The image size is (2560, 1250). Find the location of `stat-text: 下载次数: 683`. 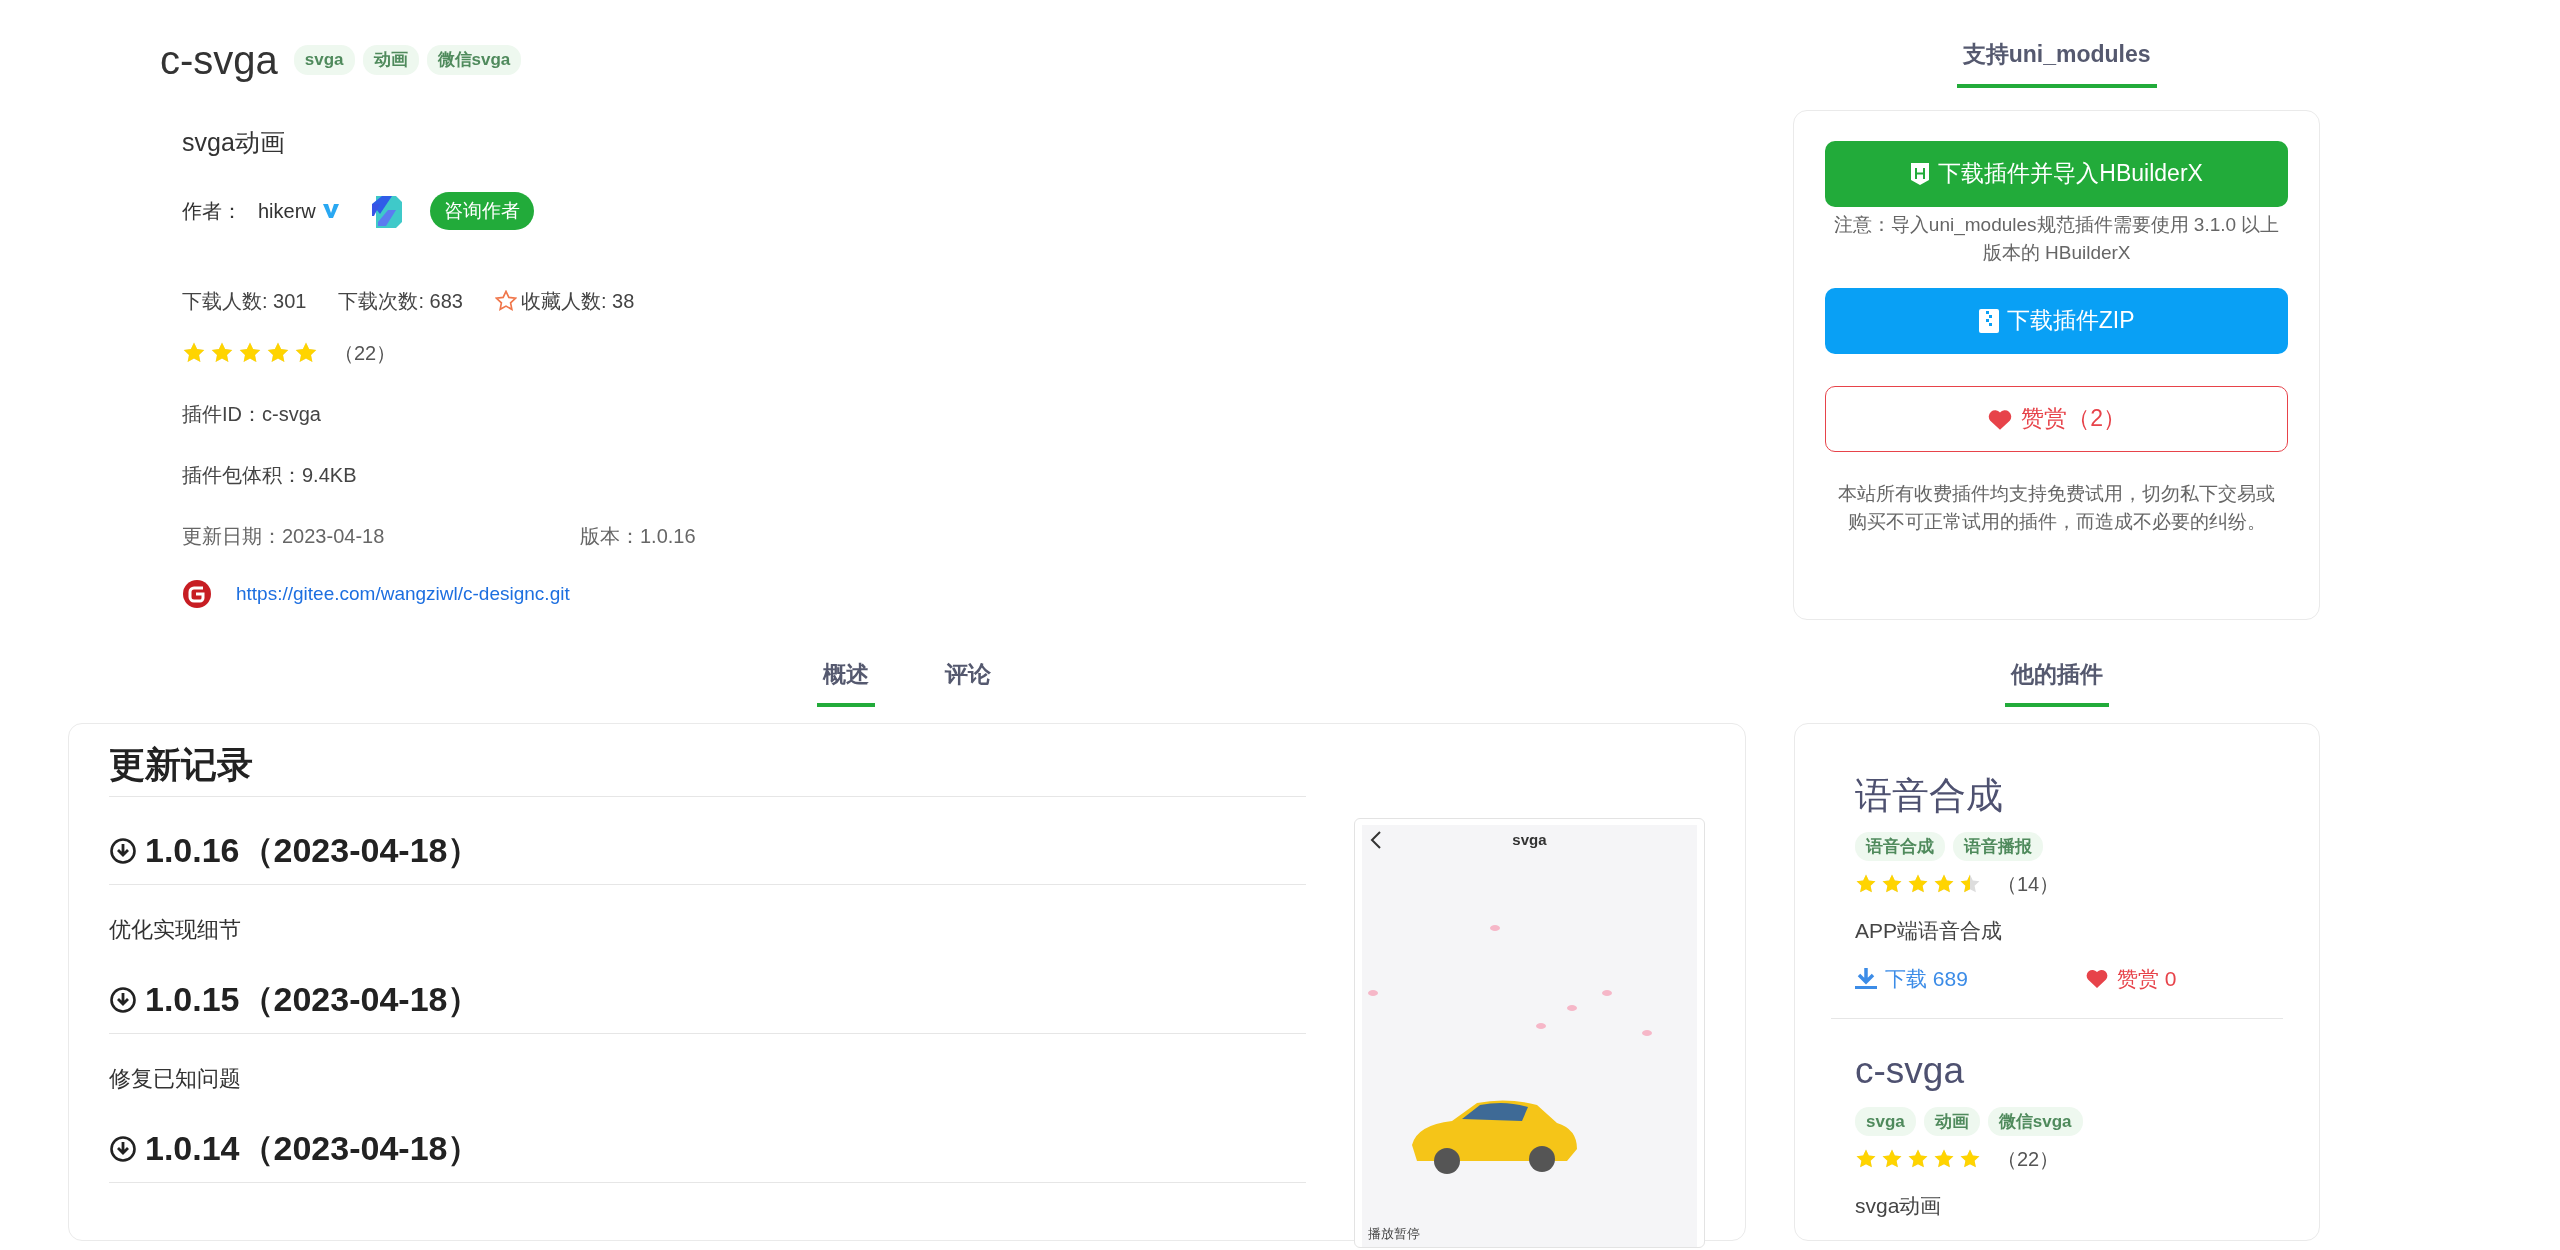

stat-text: 下载次数: 683 is located at coordinates (400, 301).